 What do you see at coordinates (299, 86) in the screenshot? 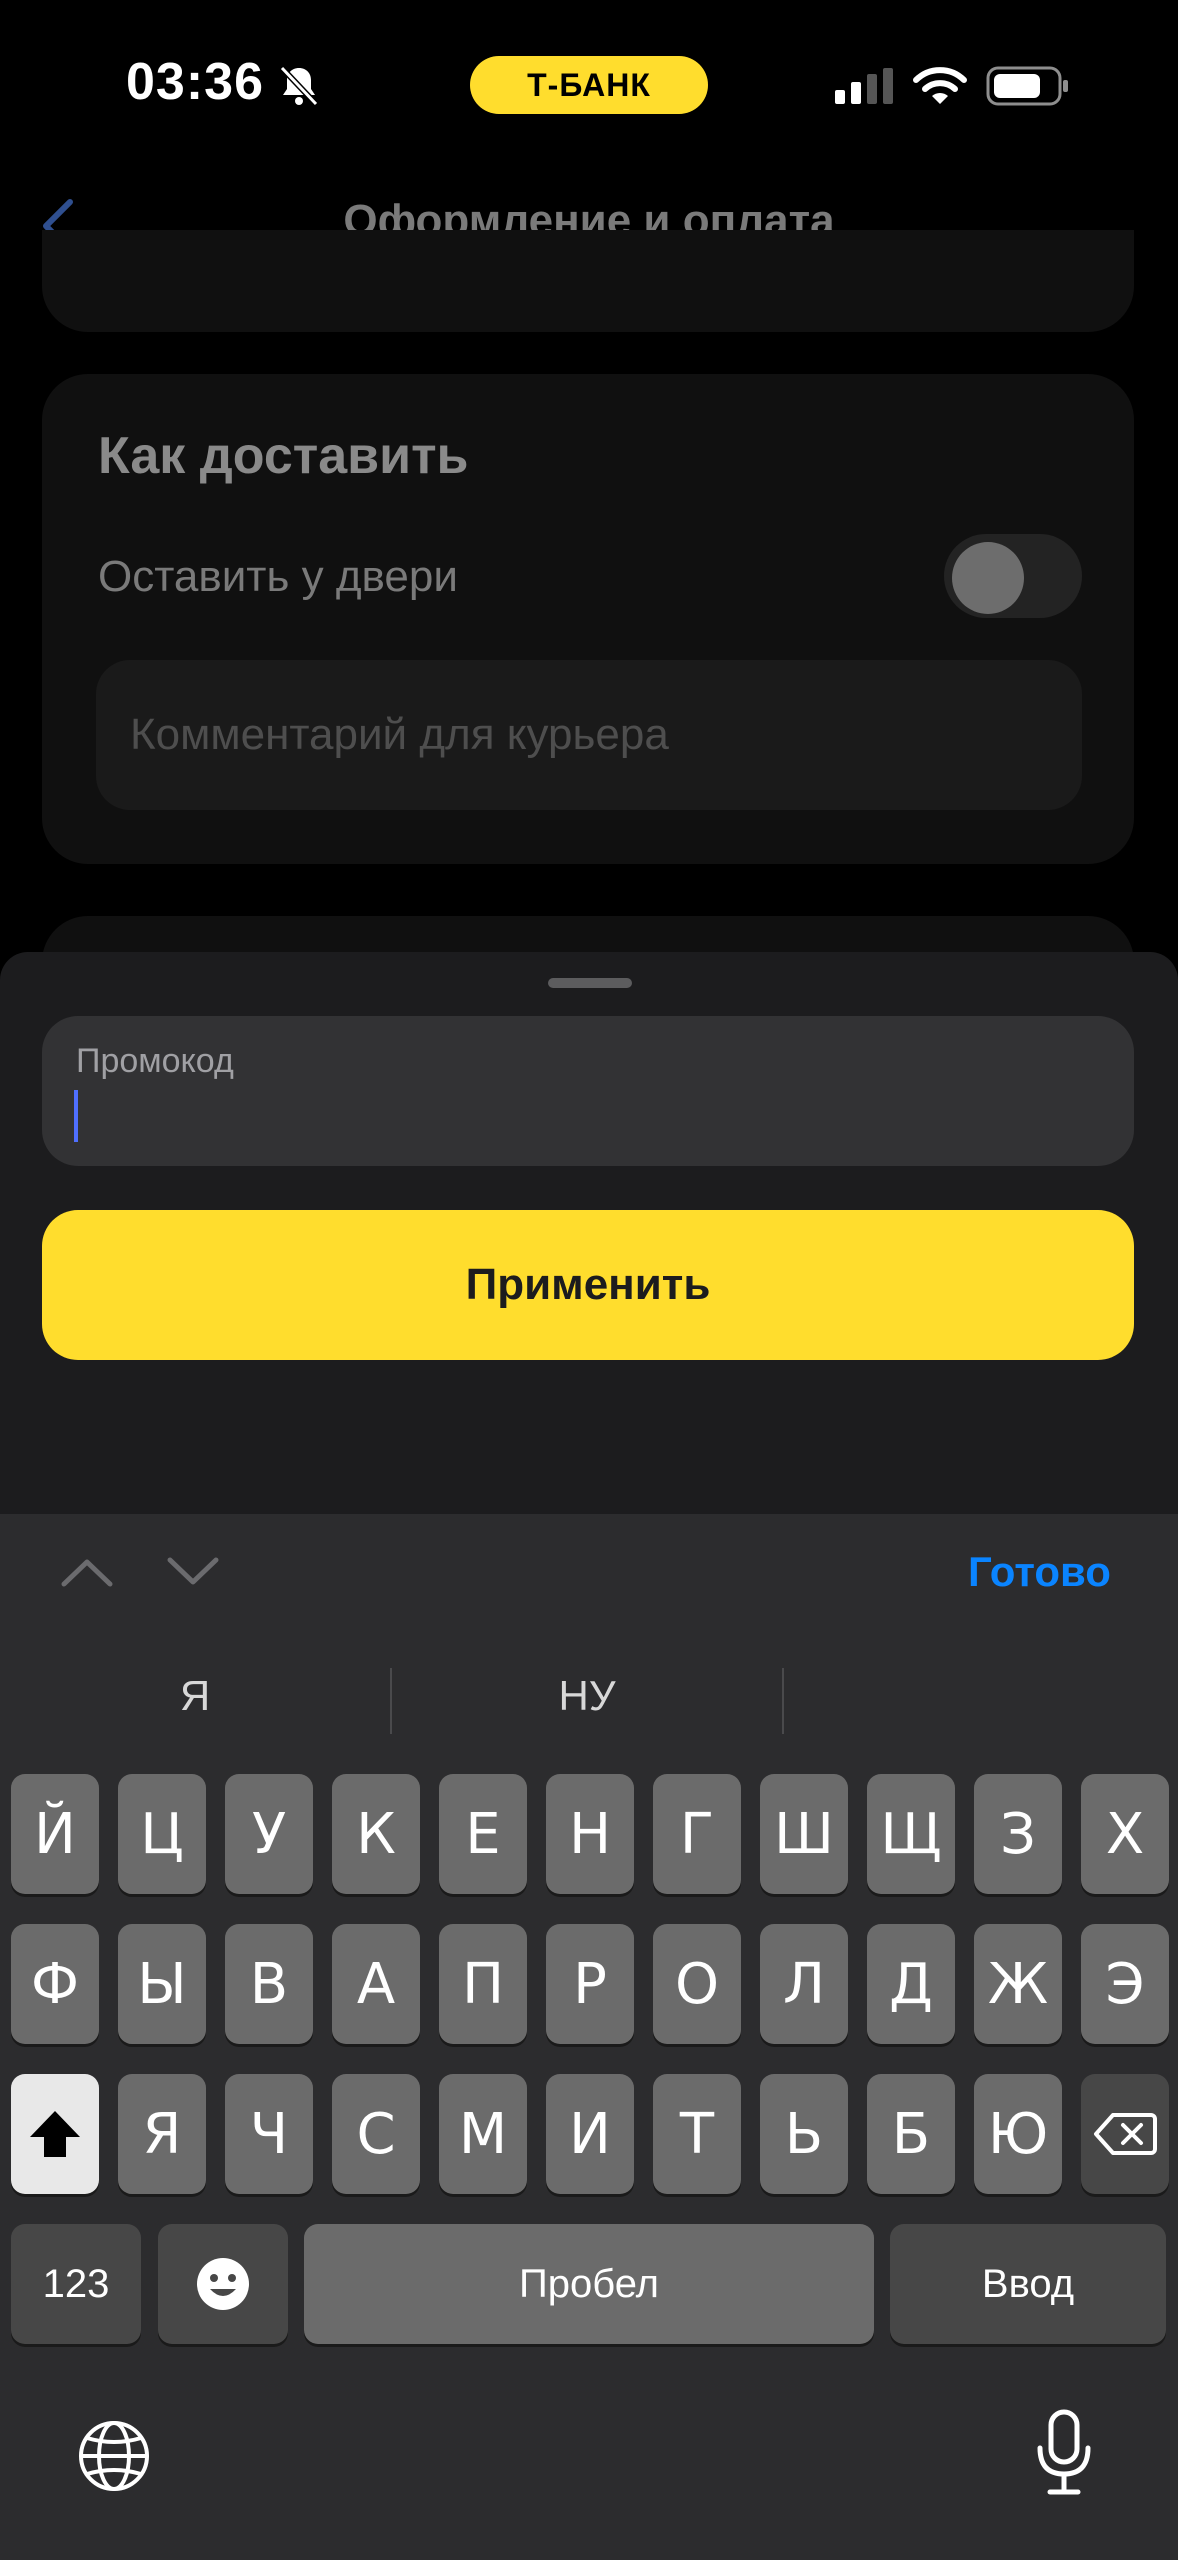
I see `silent-bell-icon` at bounding box center [299, 86].